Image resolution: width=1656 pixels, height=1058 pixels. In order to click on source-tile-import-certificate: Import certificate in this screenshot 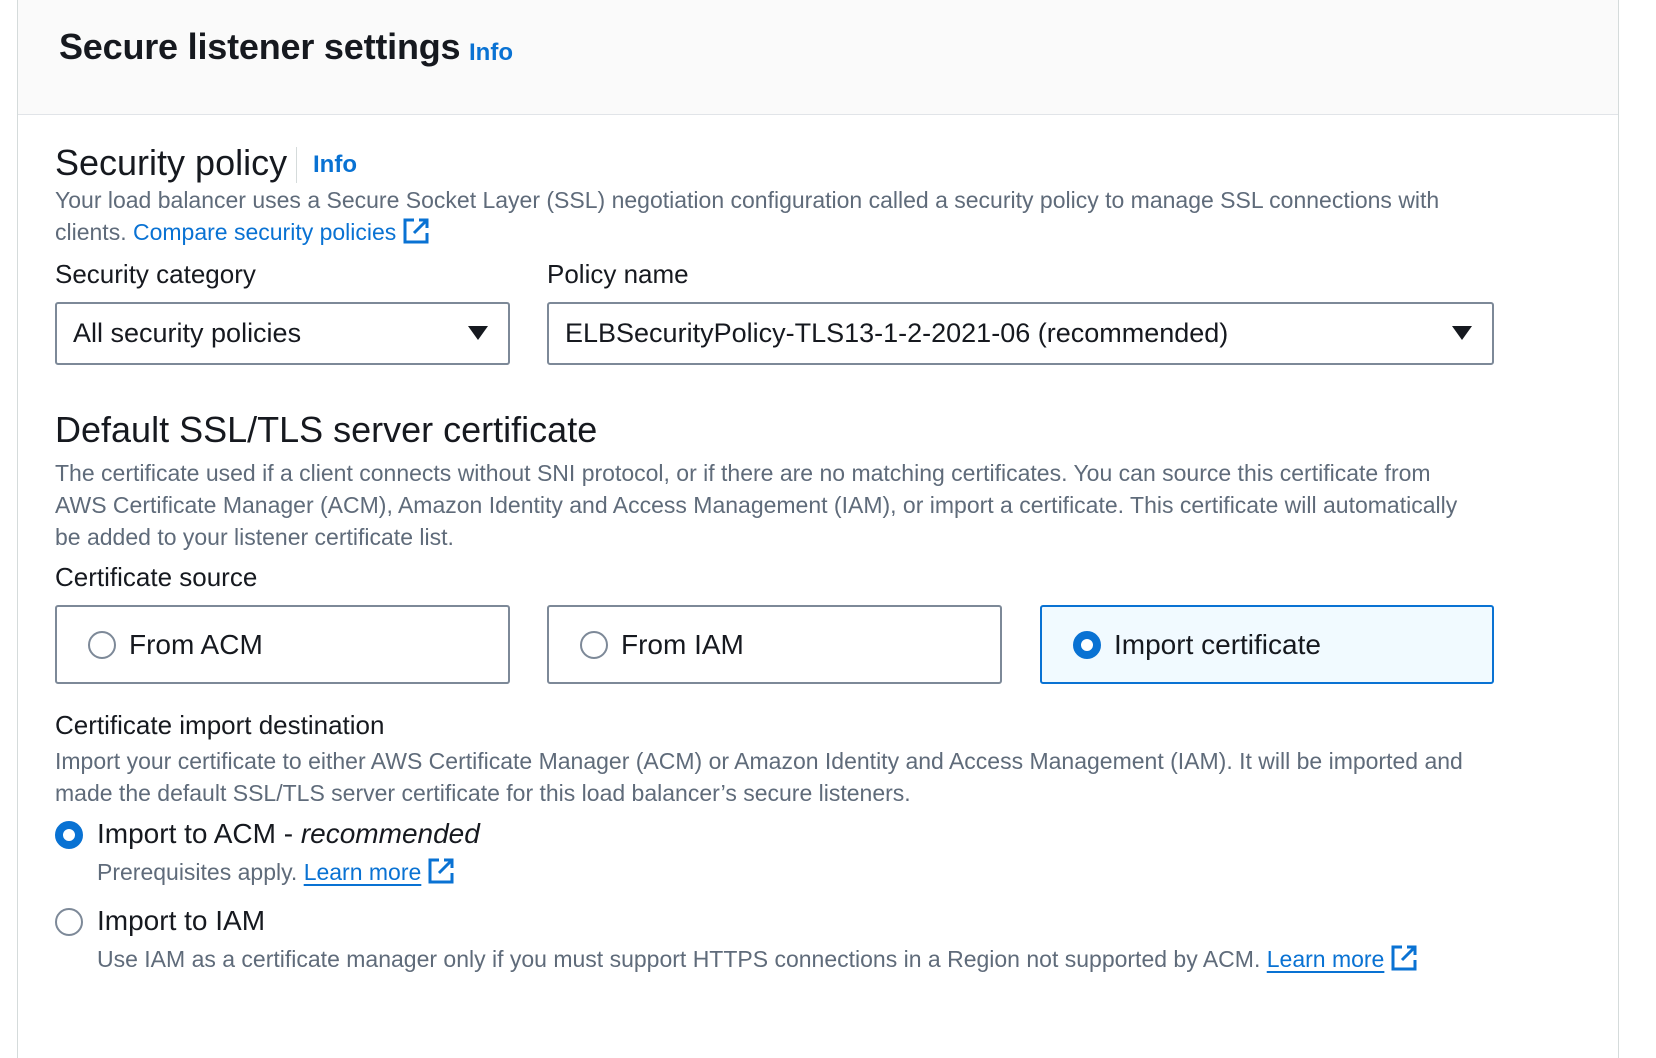, I will do `click(1267, 644)`.